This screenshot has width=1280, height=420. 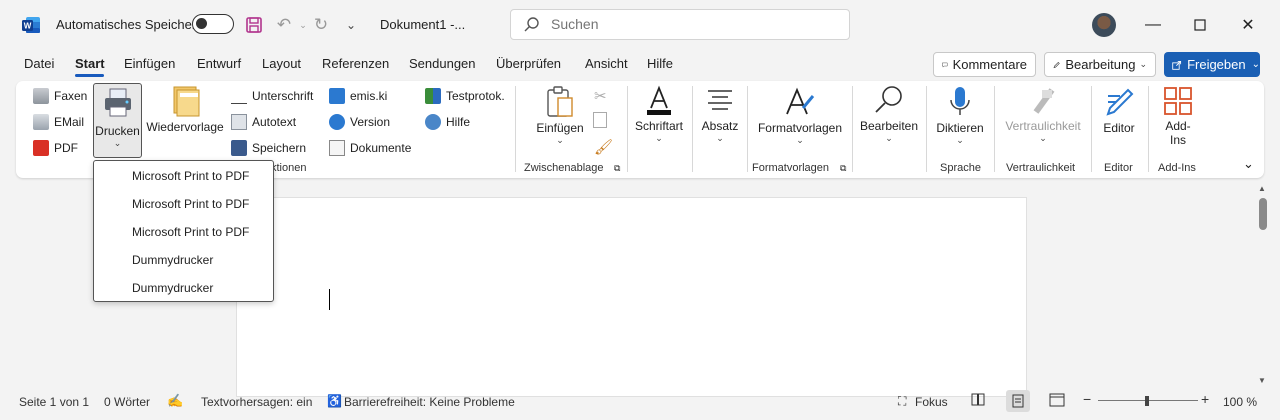 I want to click on tab-layout: Layout, so click(x=281, y=63).